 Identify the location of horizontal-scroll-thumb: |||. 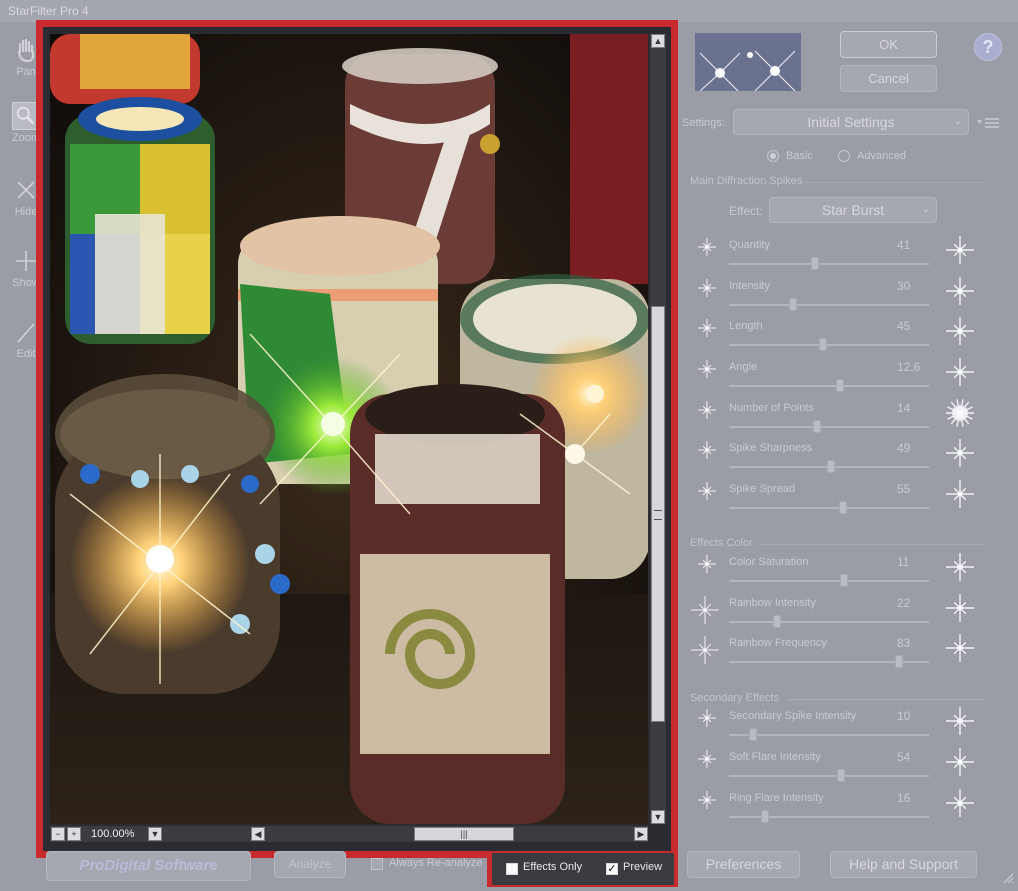
(464, 834).